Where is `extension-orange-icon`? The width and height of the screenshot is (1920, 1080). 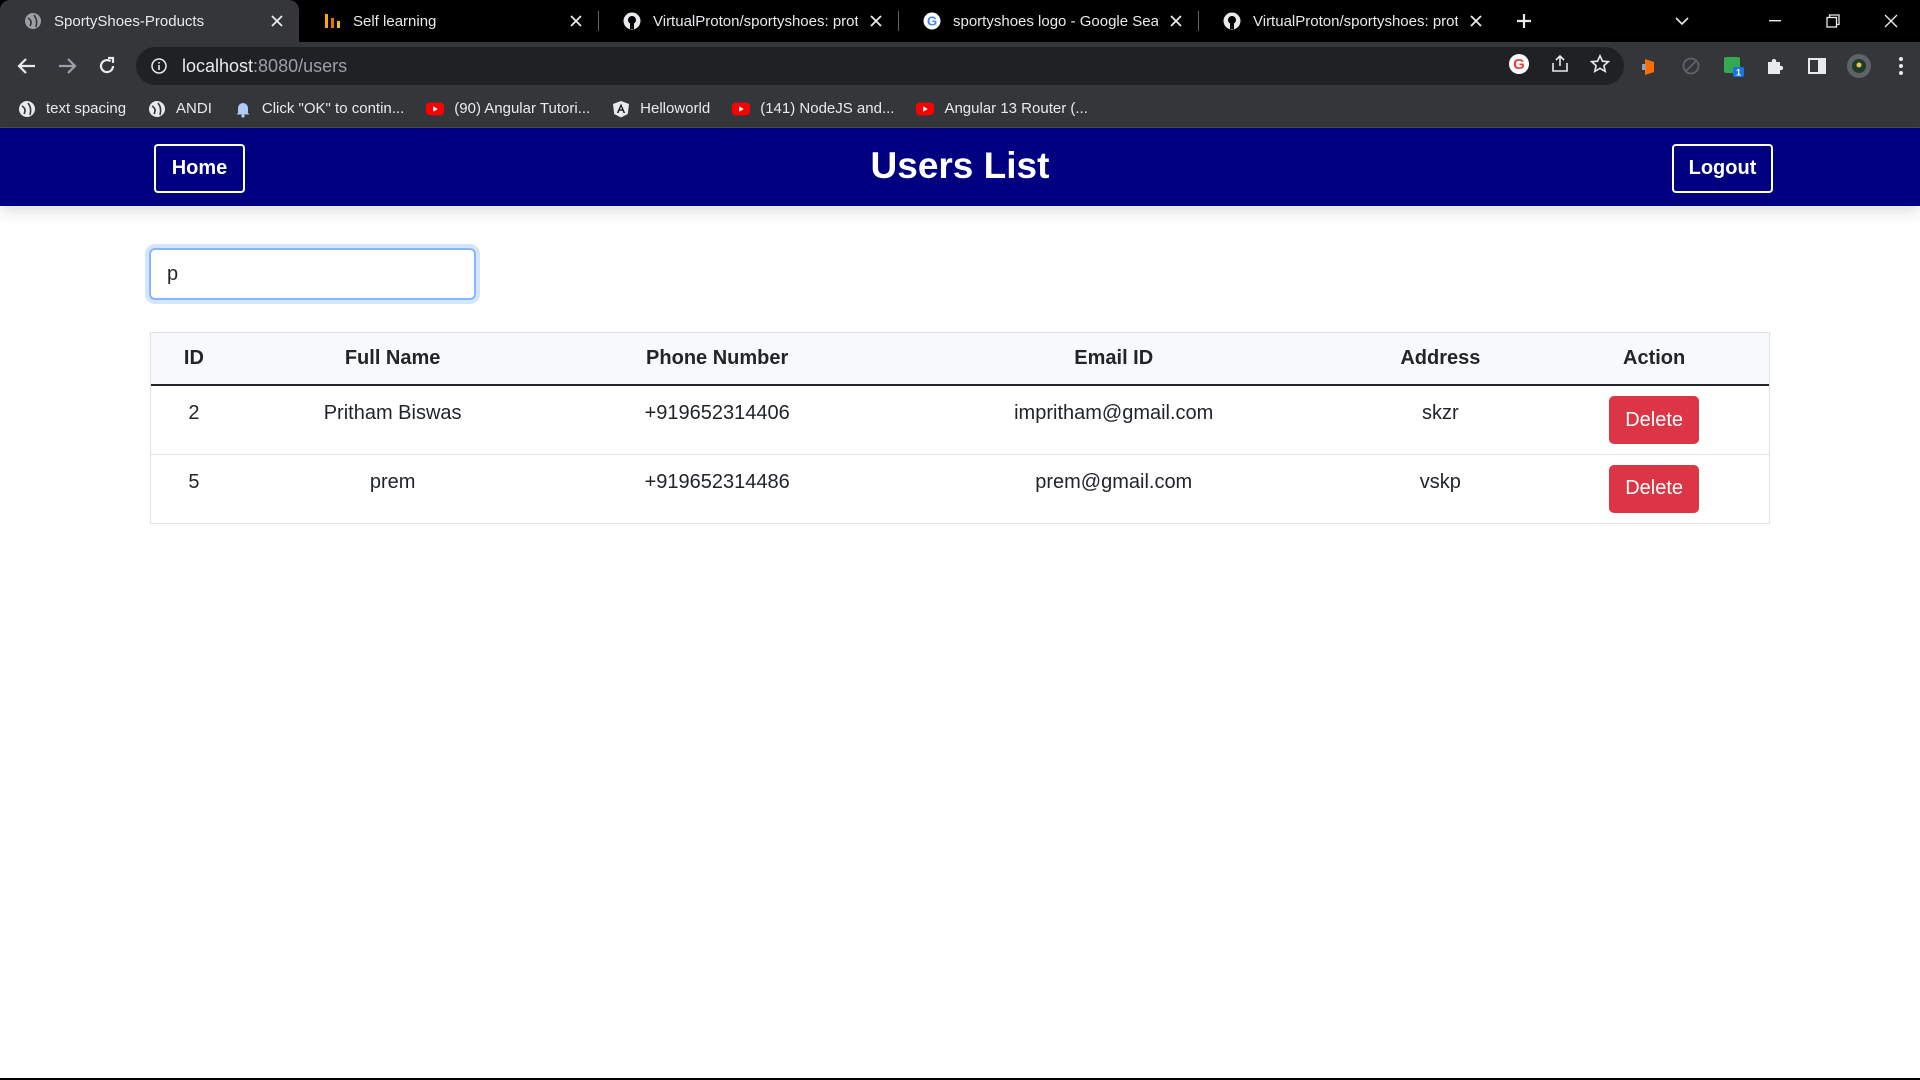
extension-orange-icon is located at coordinates (1649, 66).